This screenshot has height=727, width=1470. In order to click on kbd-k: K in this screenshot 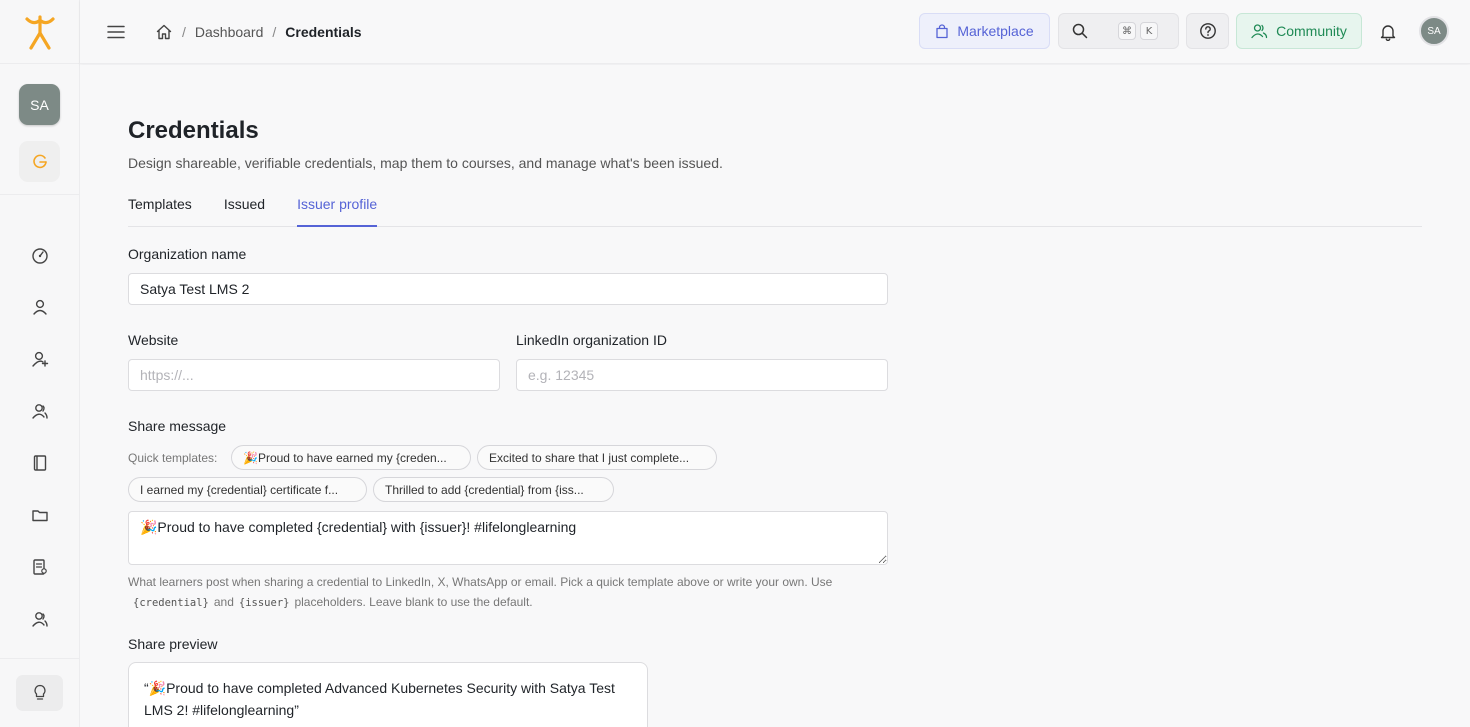, I will do `click(1149, 31)`.